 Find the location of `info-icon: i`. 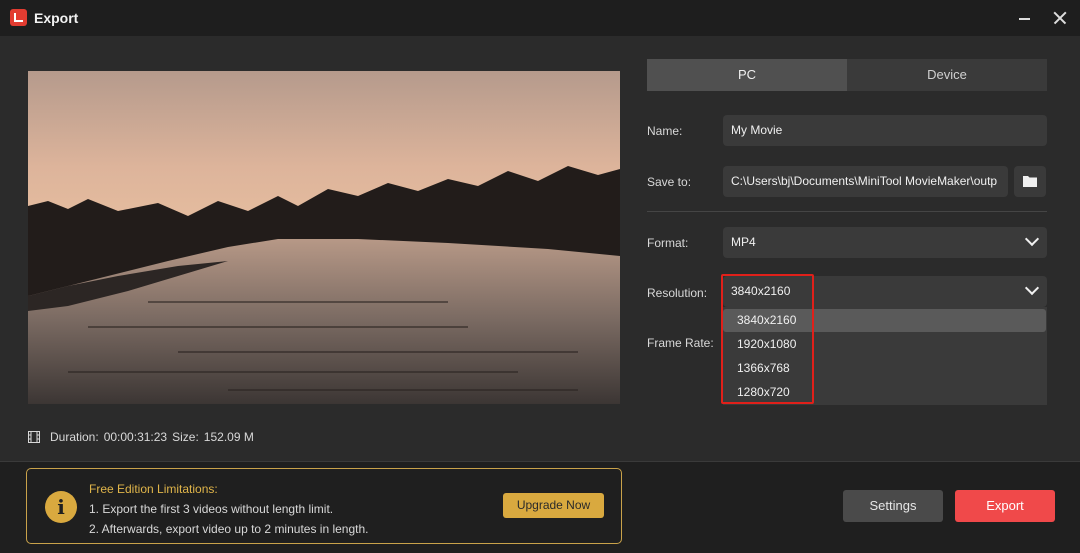

info-icon: i is located at coordinates (61, 507).